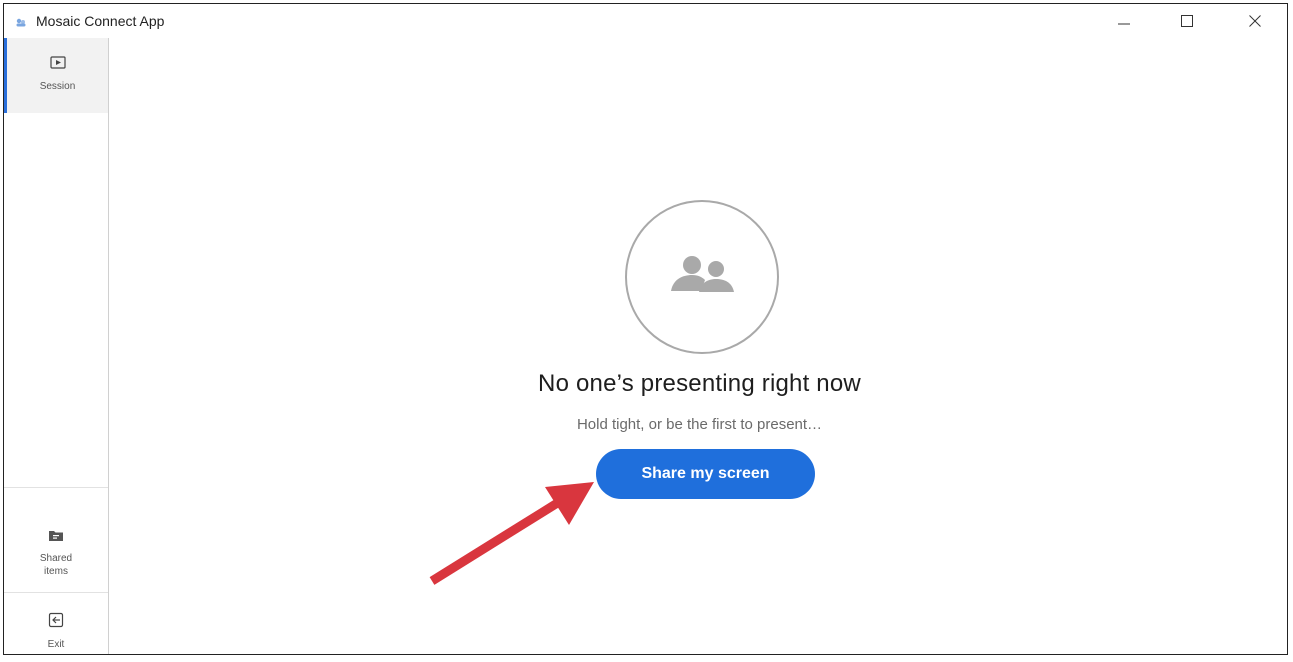 The height and width of the screenshot is (662, 1293). Describe the element at coordinates (57, 86) in the screenshot. I see `sidebar-item-label: Session` at that location.